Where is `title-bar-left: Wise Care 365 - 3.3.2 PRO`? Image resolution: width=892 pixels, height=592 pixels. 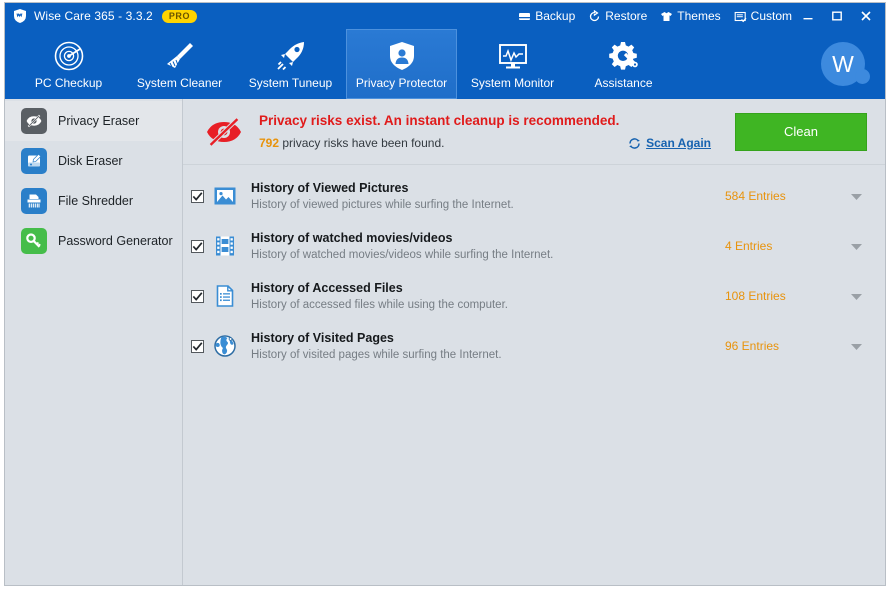 title-bar-left: Wise Care 365 - 3.3.2 PRO is located at coordinates (101, 16).